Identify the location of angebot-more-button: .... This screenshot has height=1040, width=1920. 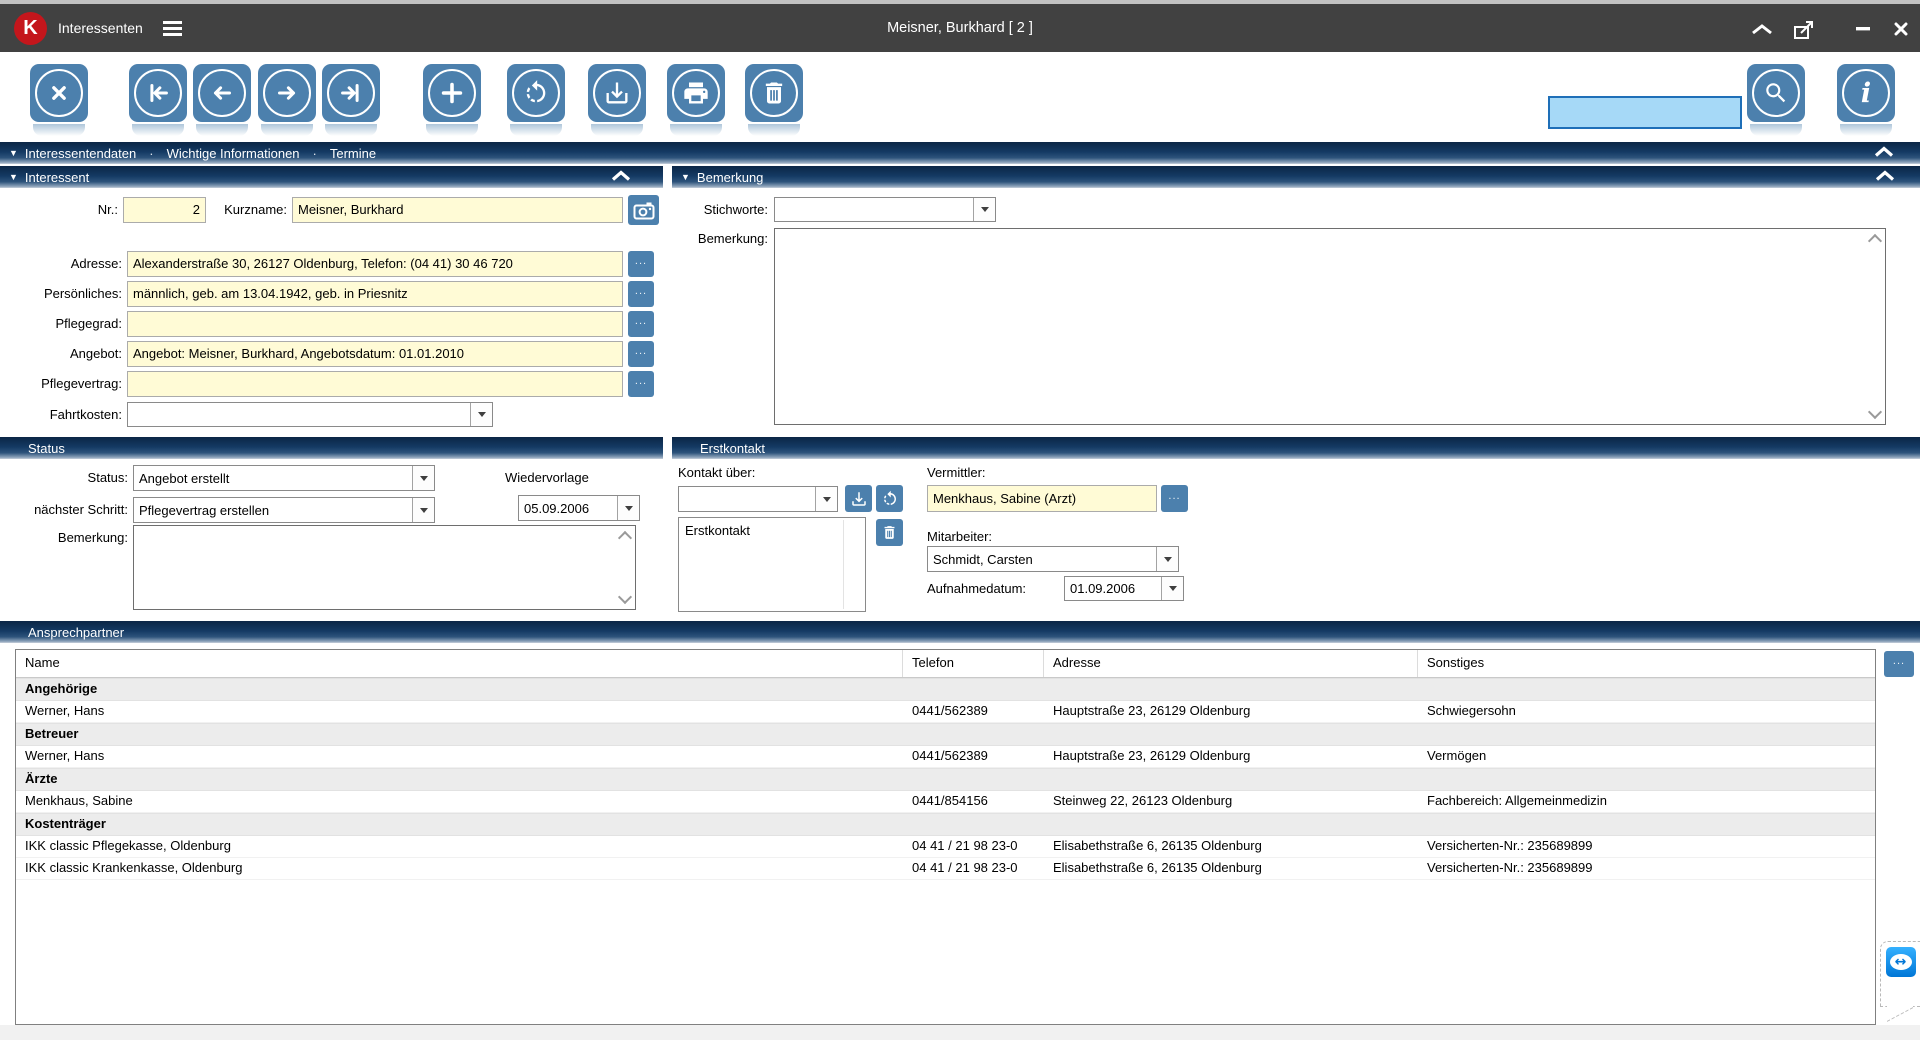
(641, 354).